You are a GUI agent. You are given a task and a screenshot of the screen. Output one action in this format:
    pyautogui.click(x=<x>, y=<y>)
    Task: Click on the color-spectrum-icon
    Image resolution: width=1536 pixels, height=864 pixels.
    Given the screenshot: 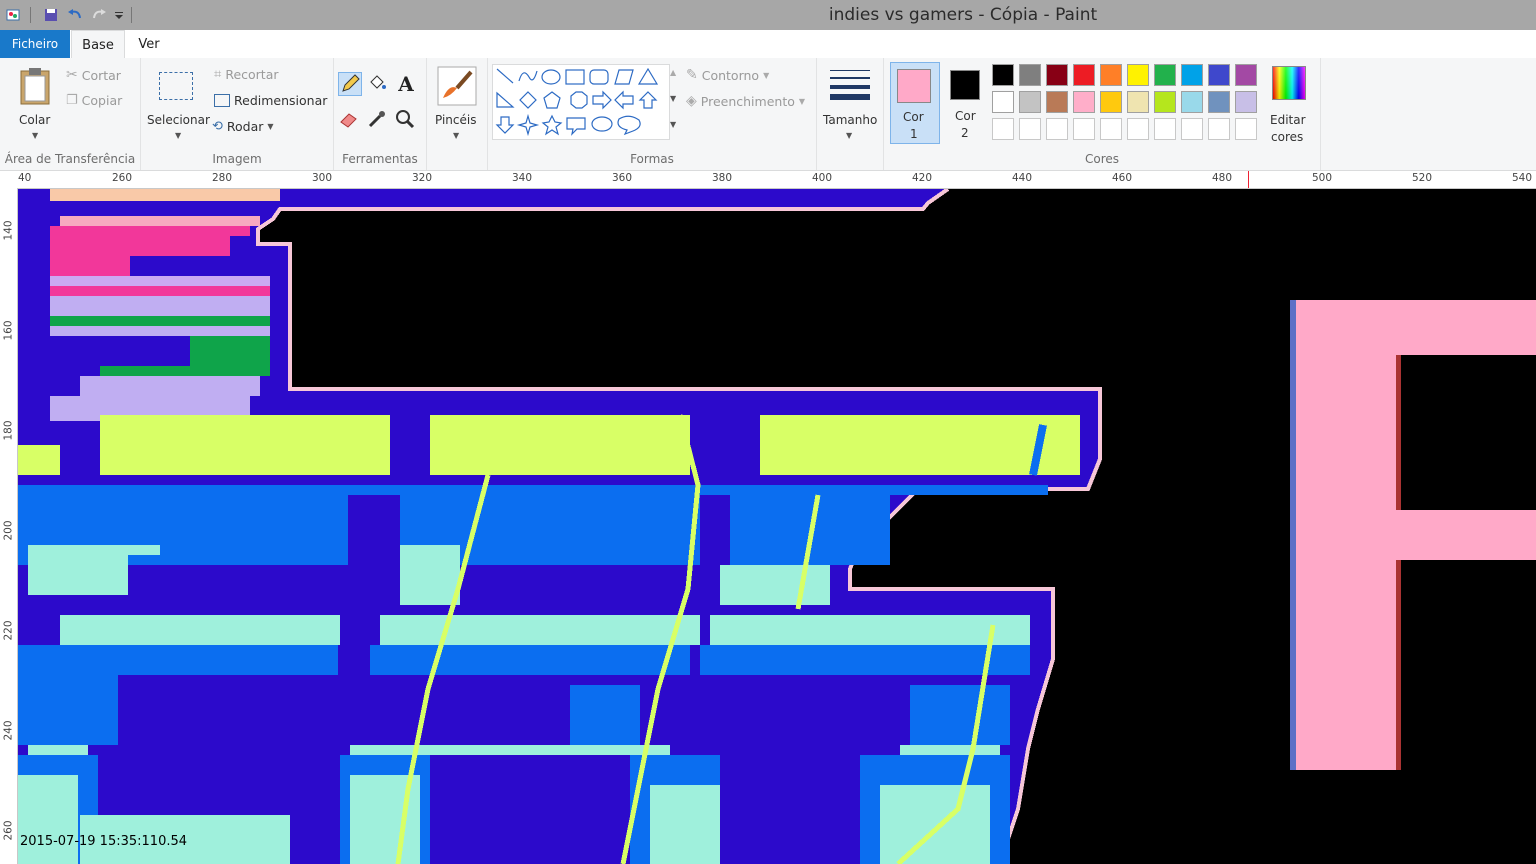 What is the action you would take?
    pyautogui.click(x=1289, y=83)
    